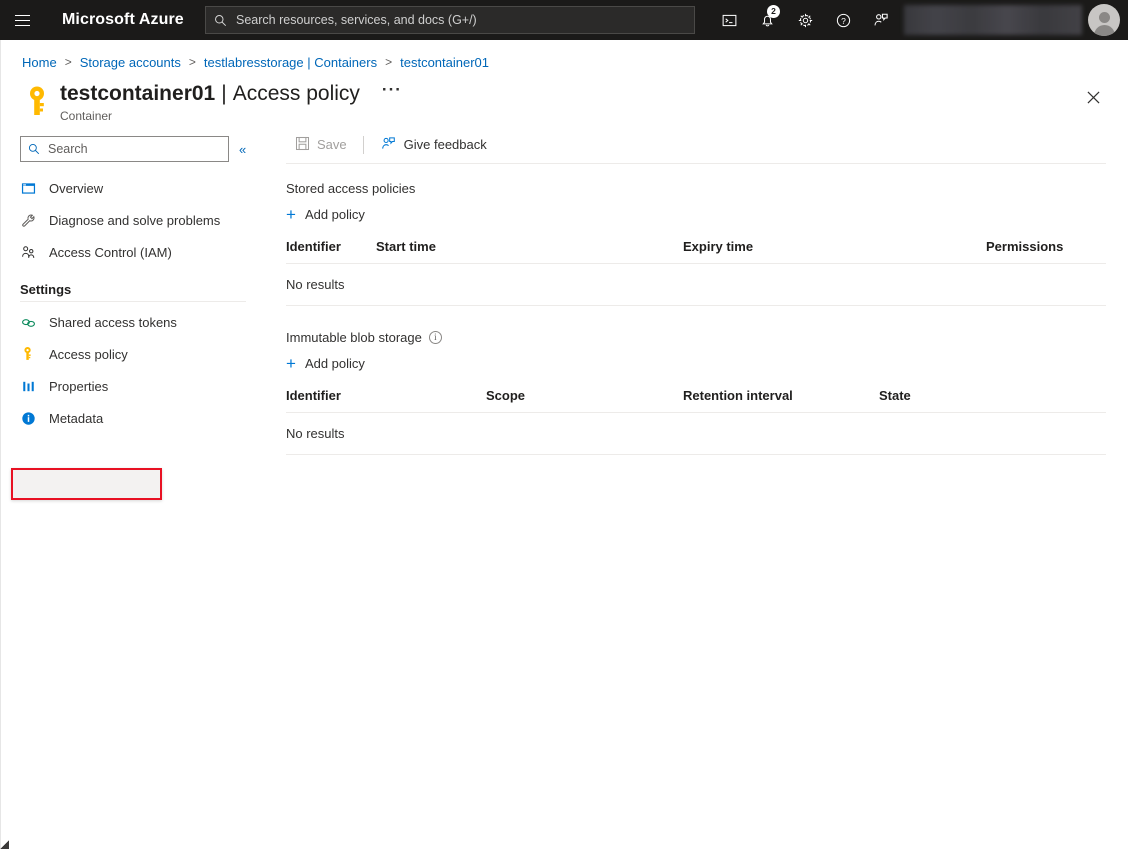 This screenshot has width=1128, height=849. What do you see at coordinates (113, 322) in the screenshot?
I see `sidebar-item-label: Shared access tokens` at bounding box center [113, 322].